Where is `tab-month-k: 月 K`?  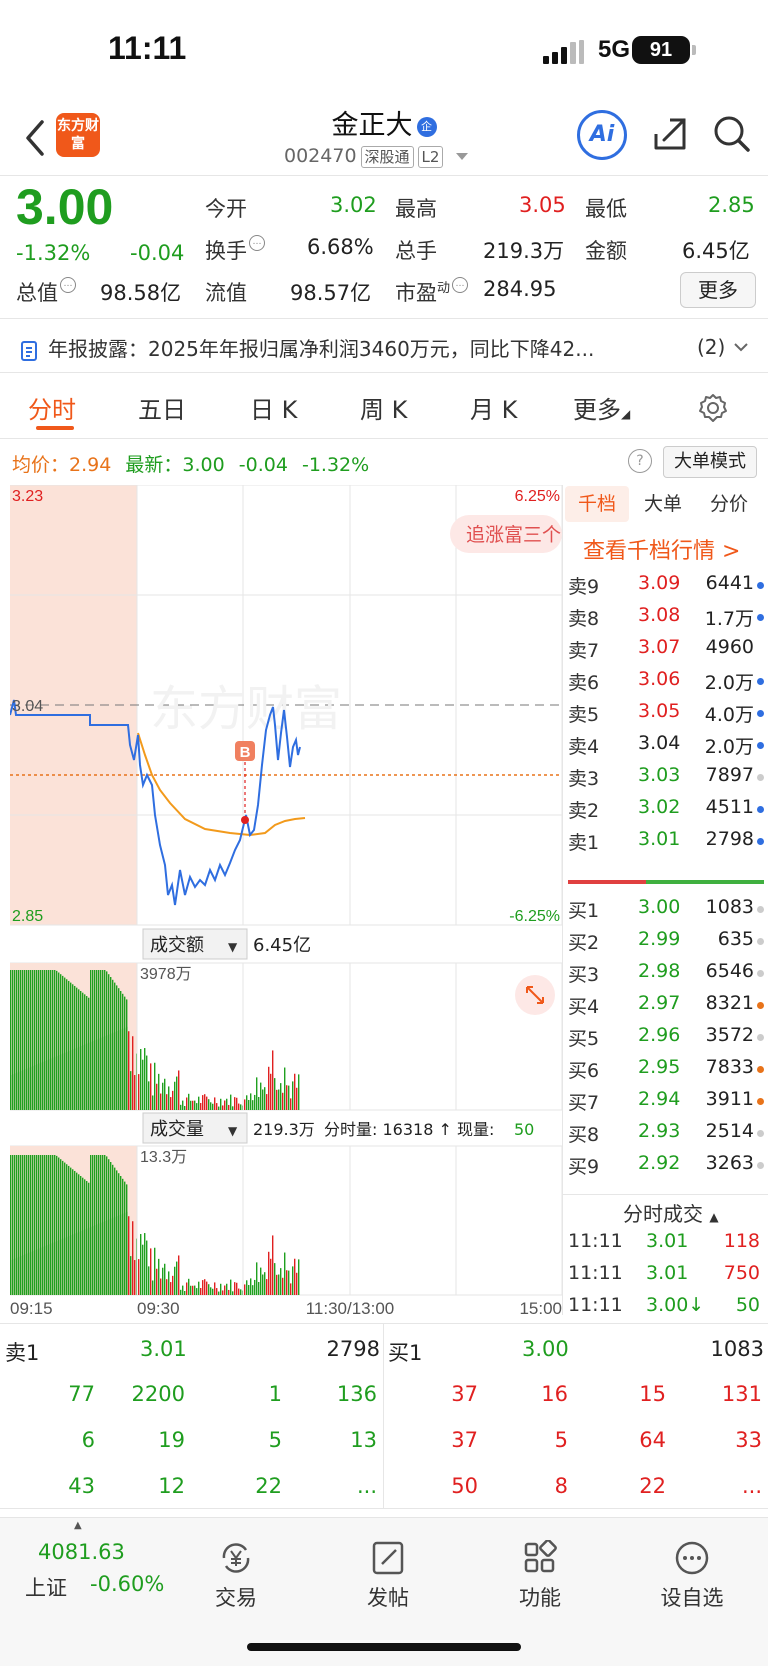
tab-month-k: 月 K is located at coordinates (493, 407).